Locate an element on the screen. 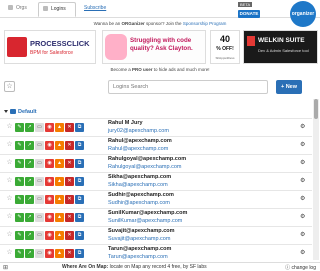 This screenshot has width=320, height=271. login-username: Sikha@apexchamp.com is located at coordinates (138, 185).